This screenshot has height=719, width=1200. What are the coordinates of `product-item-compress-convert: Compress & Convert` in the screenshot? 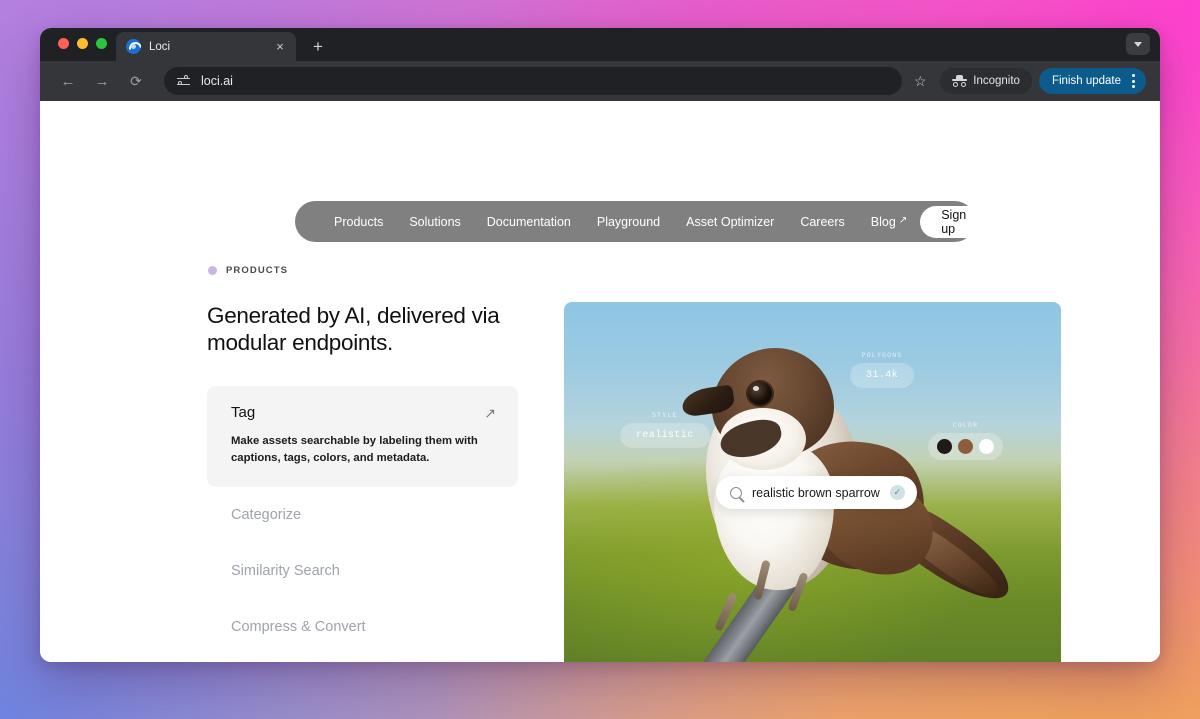 It's located at (362, 627).